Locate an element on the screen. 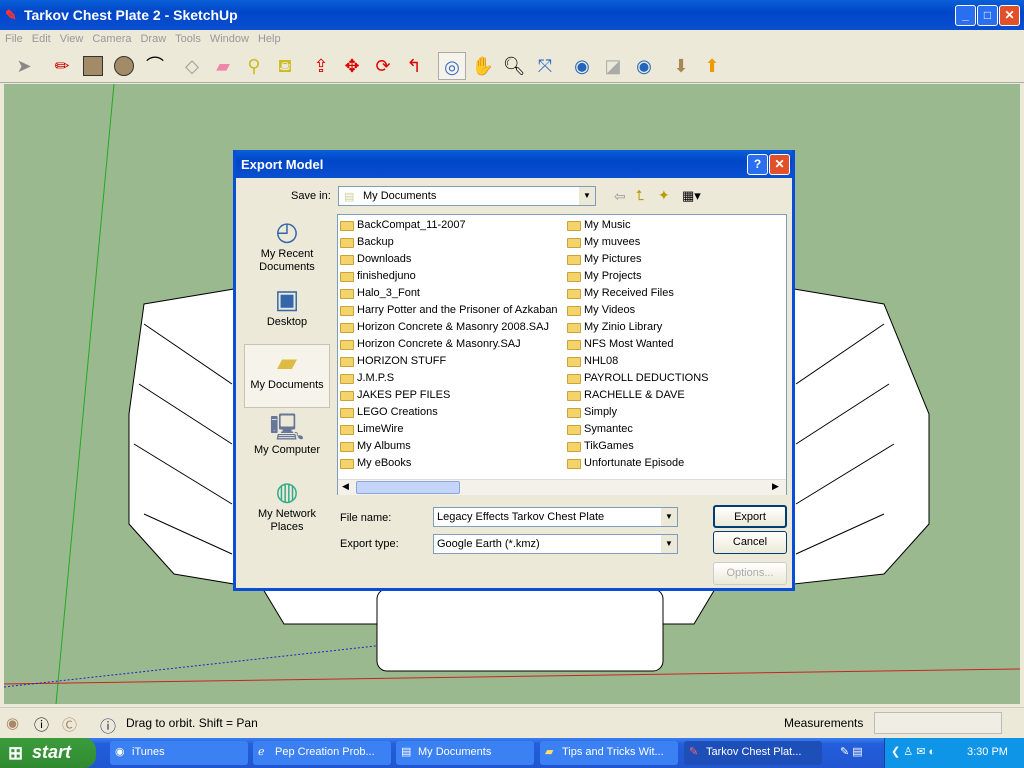 The height and width of the screenshot is (768, 1024). folder-item: Simply is located at coordinates (592, 412).